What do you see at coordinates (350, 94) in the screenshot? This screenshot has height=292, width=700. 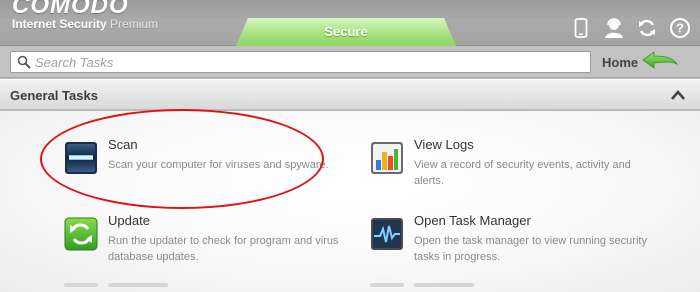 I see `section-header: General Tasks` at bounding box center [350, 94].